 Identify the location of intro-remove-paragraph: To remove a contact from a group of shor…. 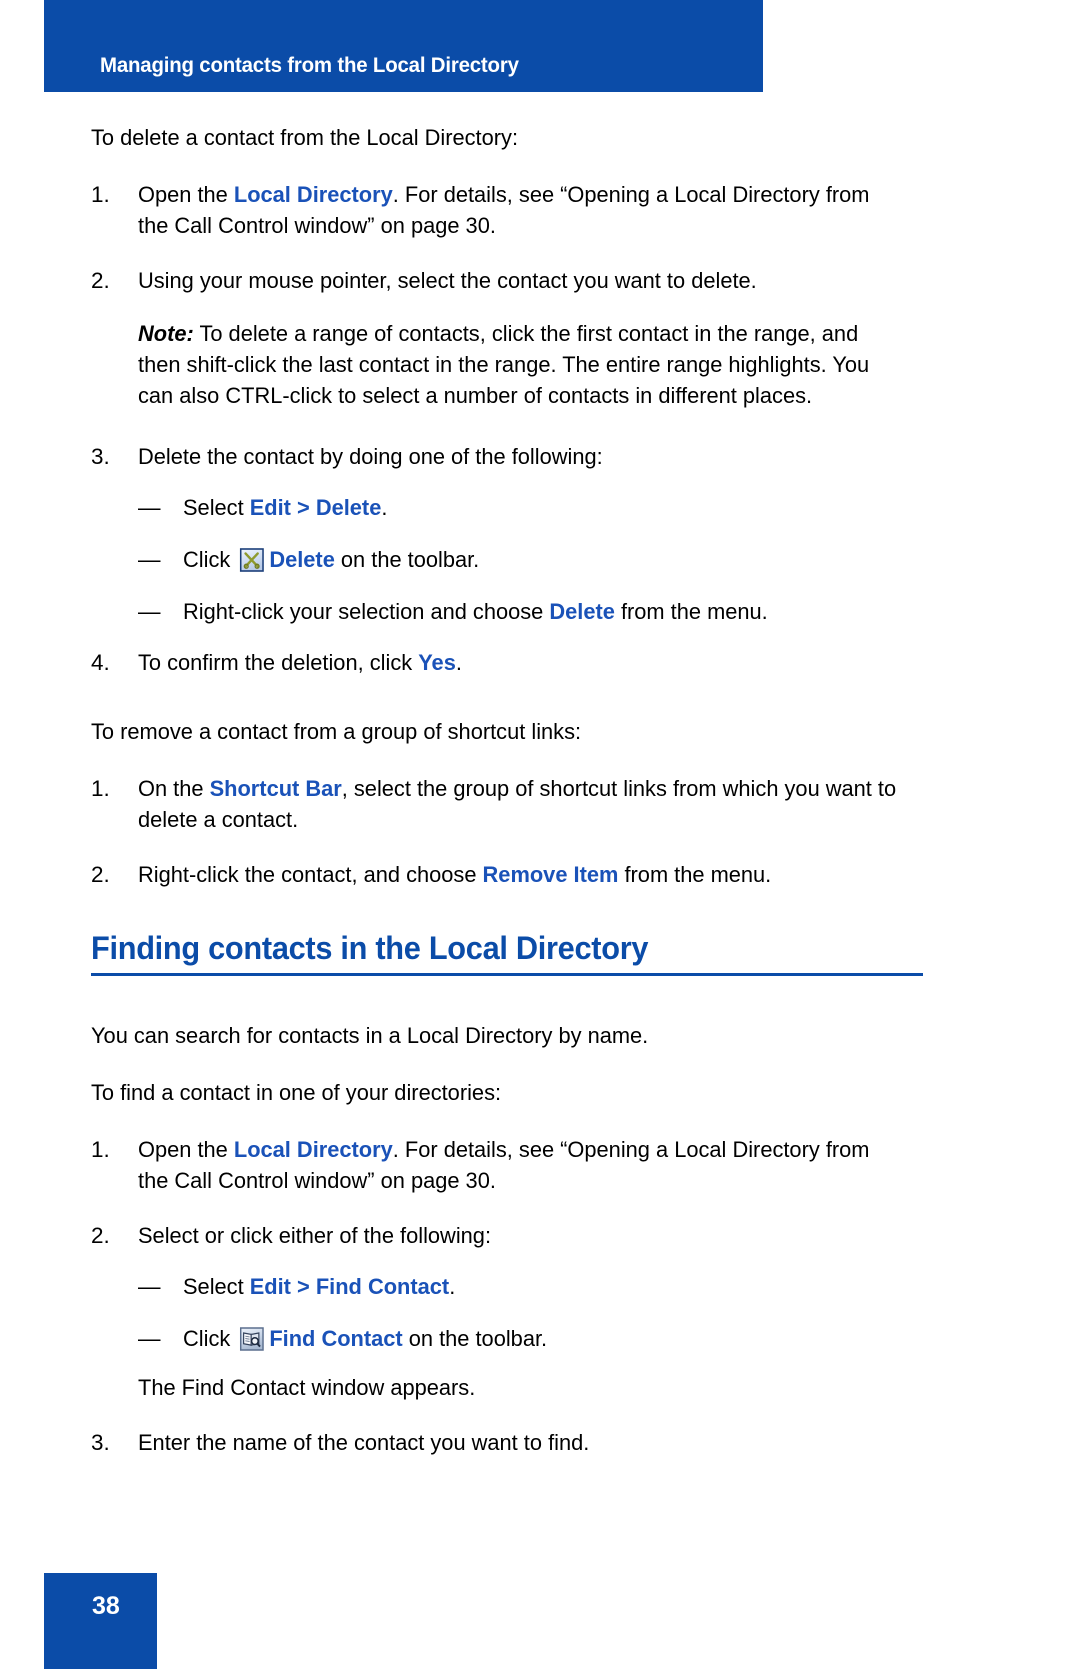
(336, 731).